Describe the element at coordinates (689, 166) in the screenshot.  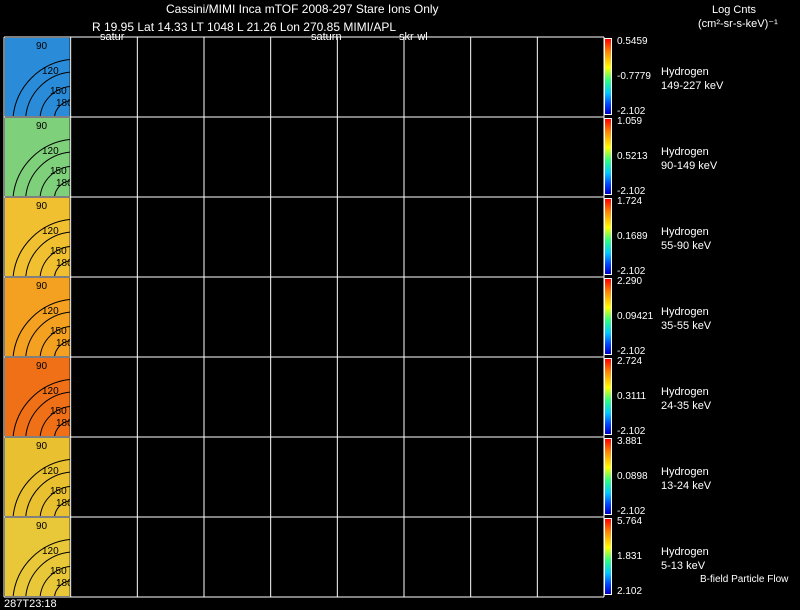
I see `energy-range: 90-149 keV` at that location.